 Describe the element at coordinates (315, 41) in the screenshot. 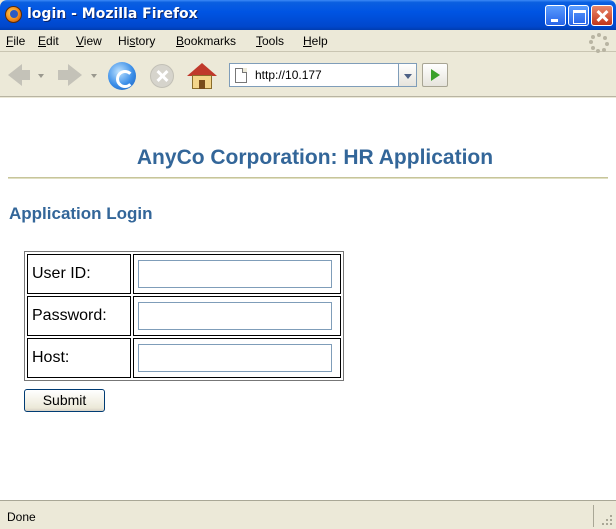

I see `menu-help: Help` at that location.